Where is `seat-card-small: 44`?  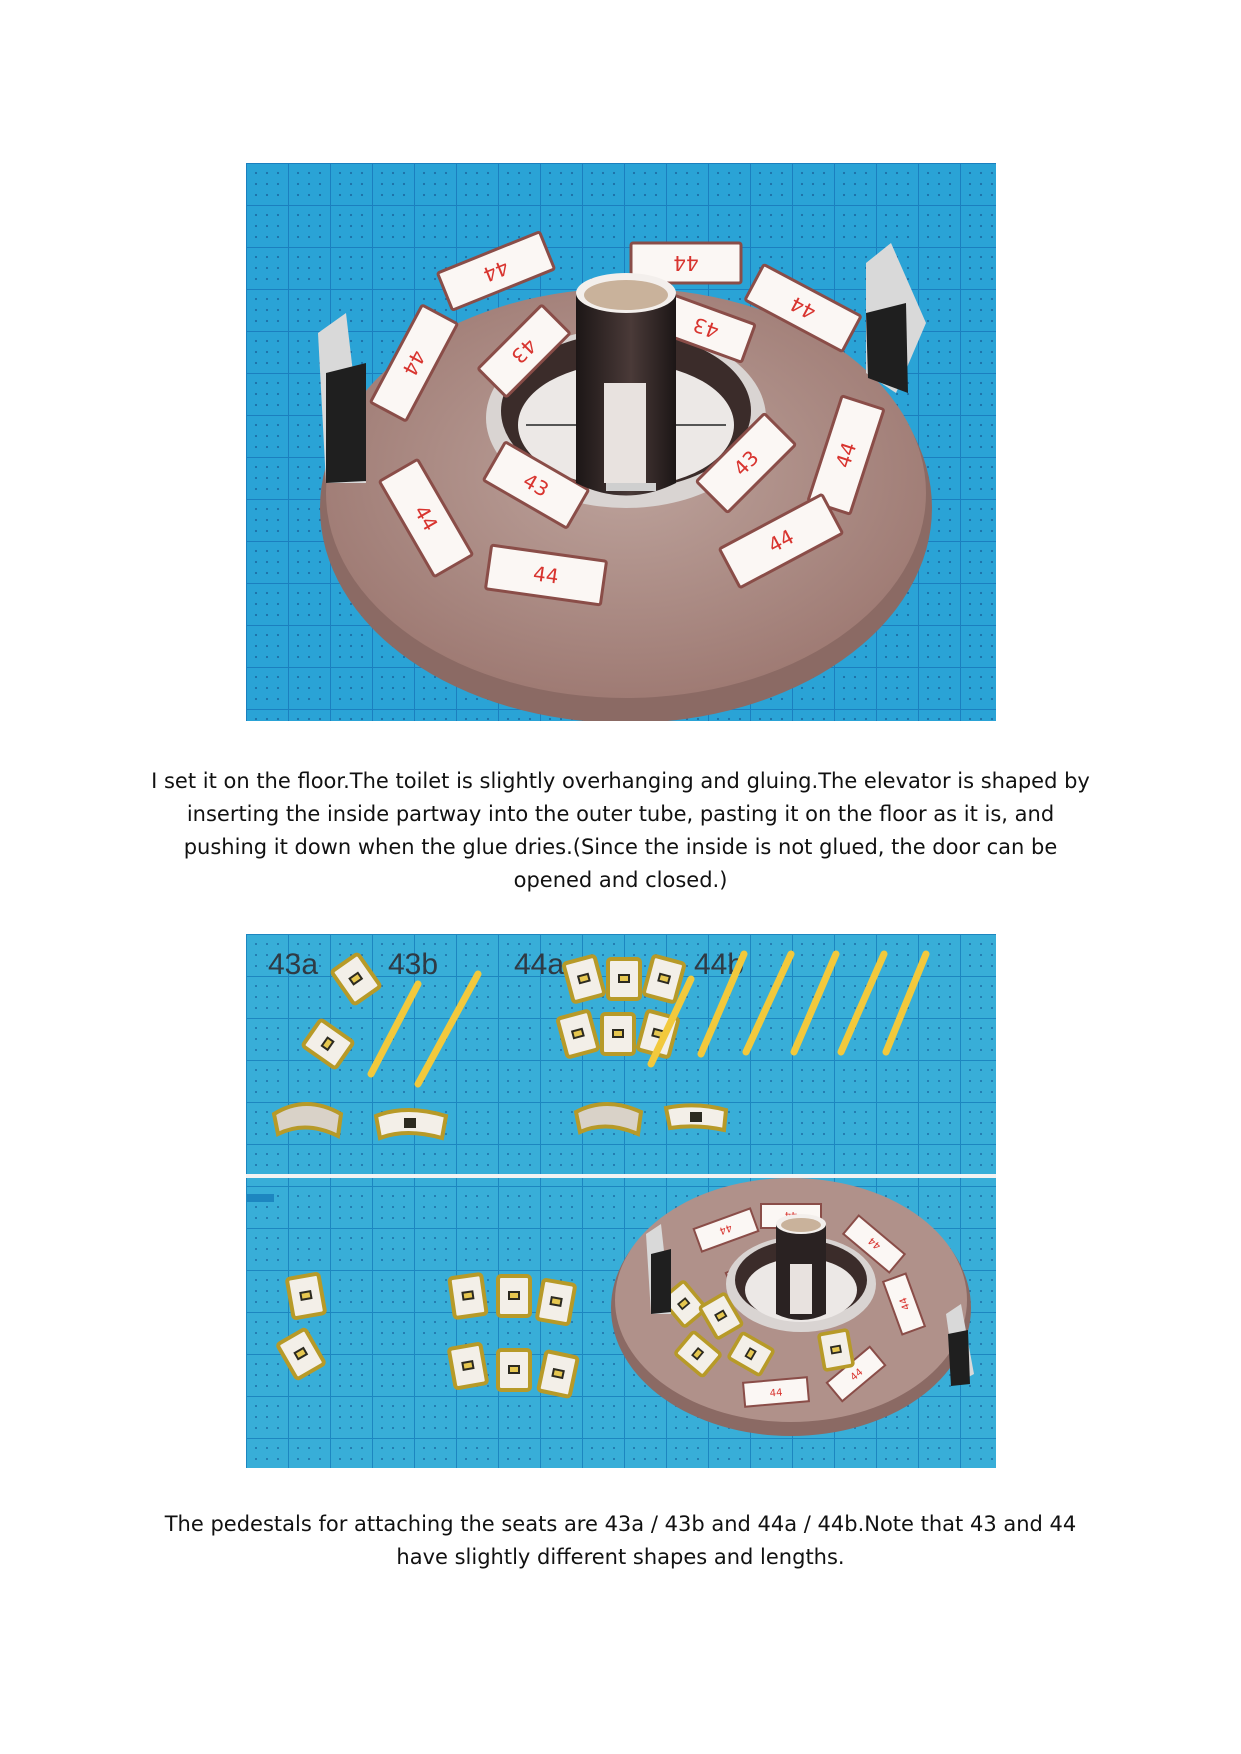 seat-card-small: 44 is located at coordinates (776, 1392).